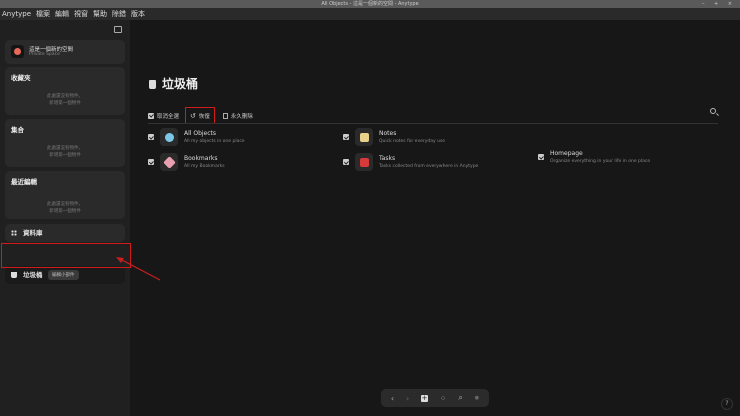 This screenshot has height=416, width=740. I want to click on annotation-arrow, so click(138, 269).